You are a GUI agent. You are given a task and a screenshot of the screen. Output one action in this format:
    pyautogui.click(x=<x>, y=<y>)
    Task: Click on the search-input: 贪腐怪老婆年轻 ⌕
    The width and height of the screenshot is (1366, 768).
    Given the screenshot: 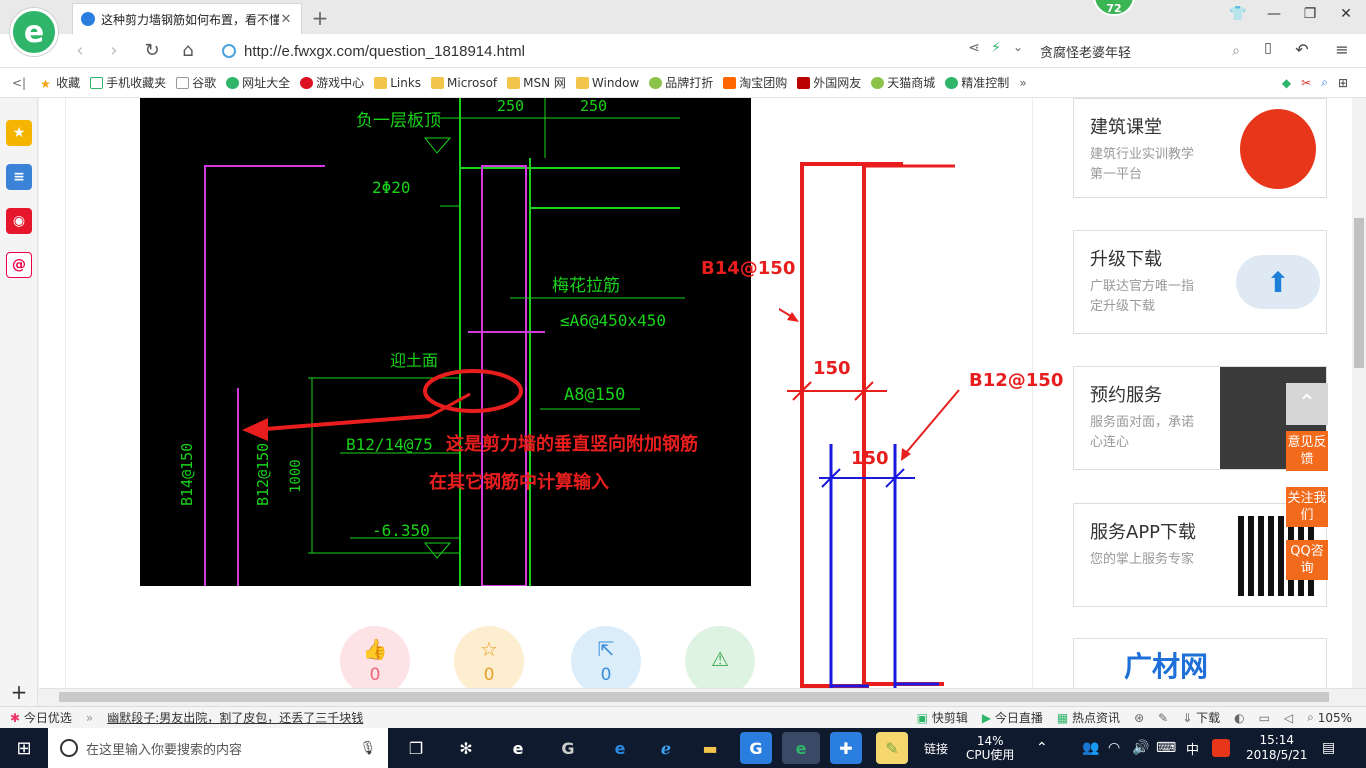 What is the action you would take?
    pyautogui.click(x=1140, y=51)
    